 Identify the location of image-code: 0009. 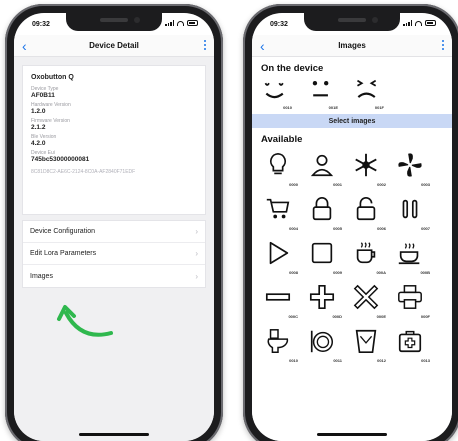
(337, 272).